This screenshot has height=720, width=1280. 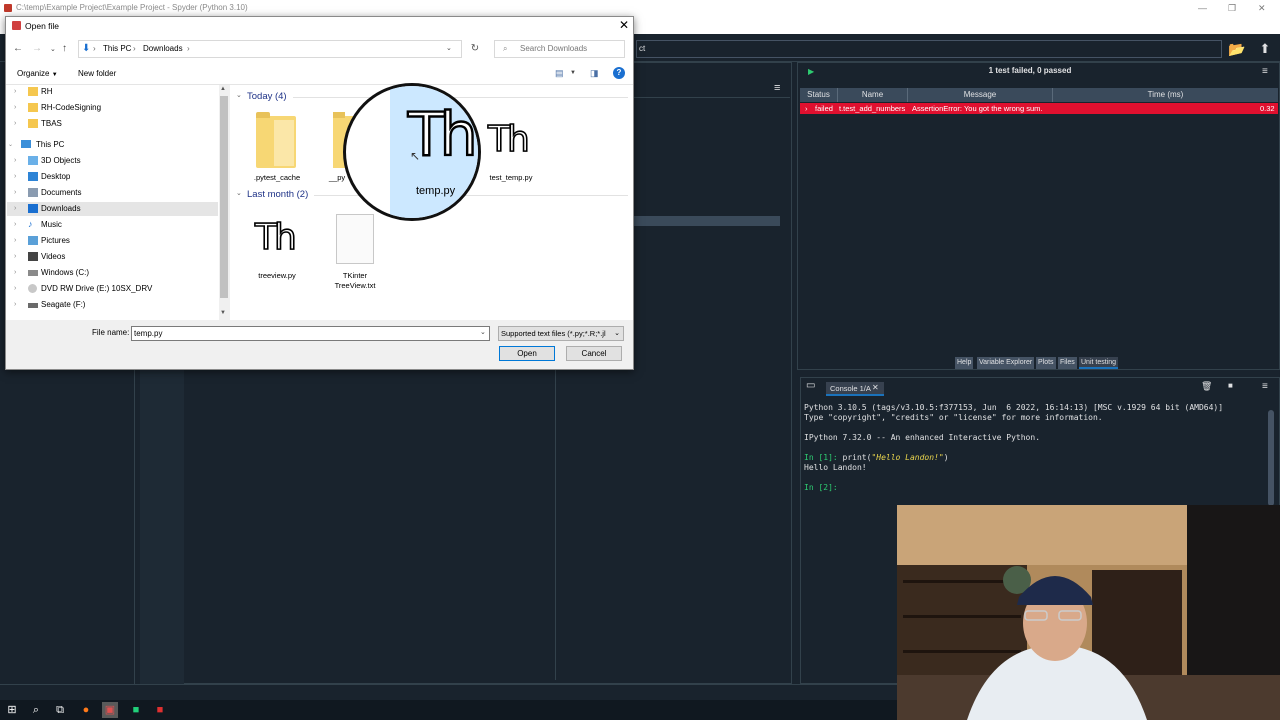 What do you see at coordinates (114, 108) in the screenshot?
I see `nav-item-rh-codesigning: › RH-CodeSigning` at bounding box center [114, 108].